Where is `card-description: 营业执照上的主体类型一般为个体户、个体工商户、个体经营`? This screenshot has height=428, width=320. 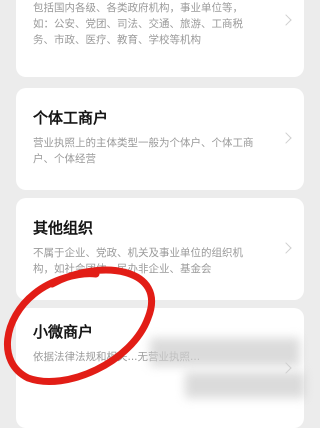
card-description: 营业执照上的主体类型一般为个体户、个体工商户、个体经营 is located at coordinates (143, 151).